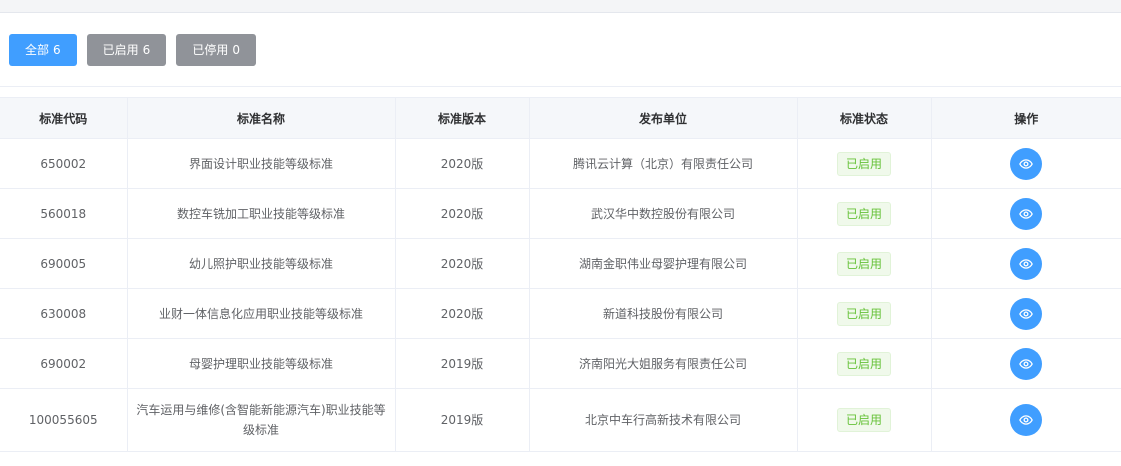  Describe the element at coordinates (64, 420) in the screenshot. I see `cell-code: 100055605` at that location.